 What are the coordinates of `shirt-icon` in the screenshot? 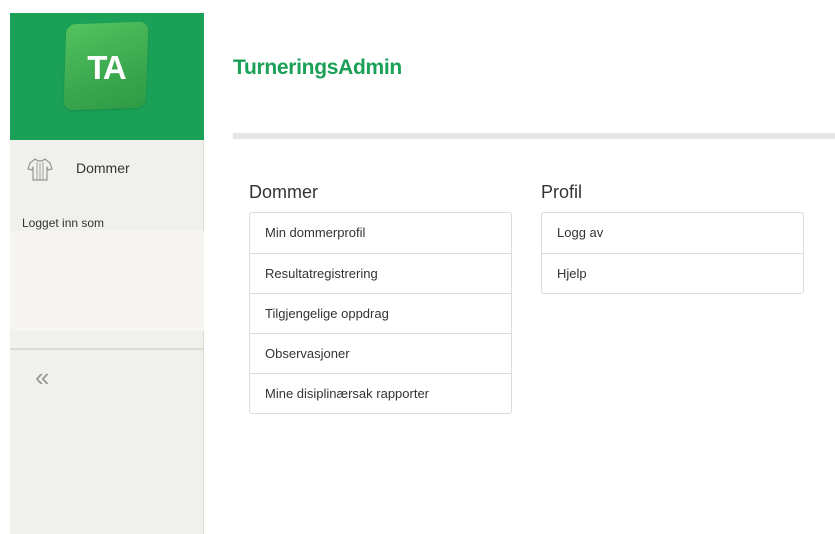 It's located at (40, 169).